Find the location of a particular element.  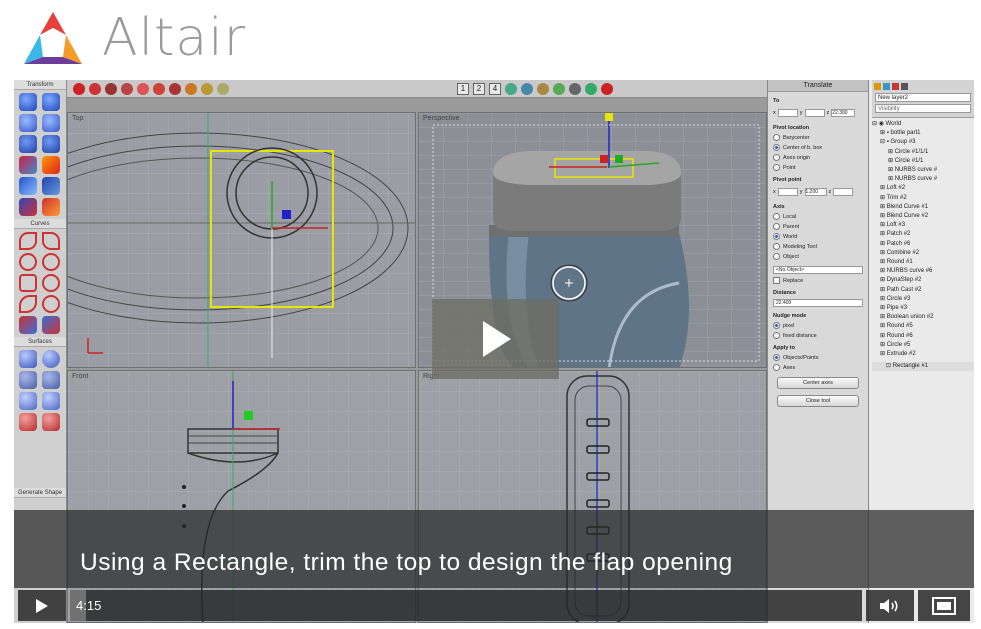

tree-item: ⊟ ▪ Group #3 is located at coordinates (923, 142).